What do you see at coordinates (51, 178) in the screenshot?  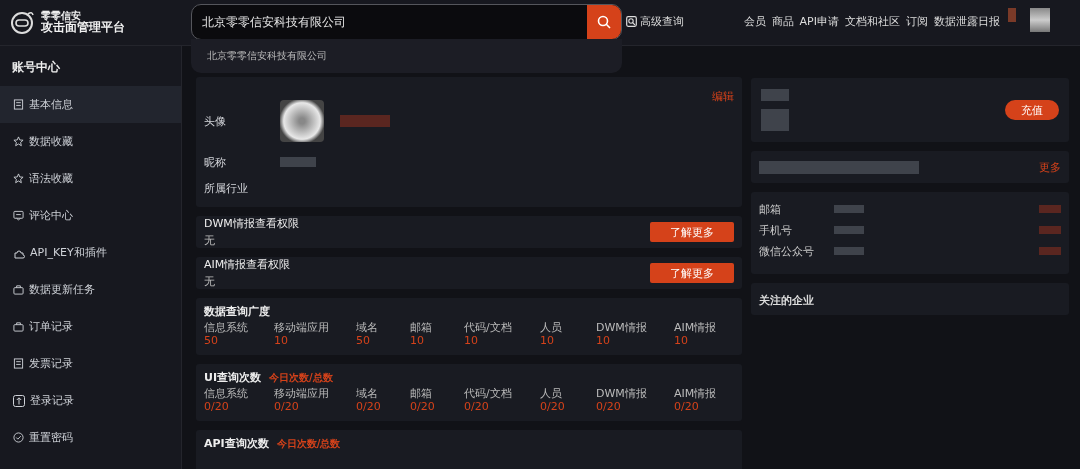 I see `sidebar-item-label: 语法收藏` at bounding box center [51, 178].